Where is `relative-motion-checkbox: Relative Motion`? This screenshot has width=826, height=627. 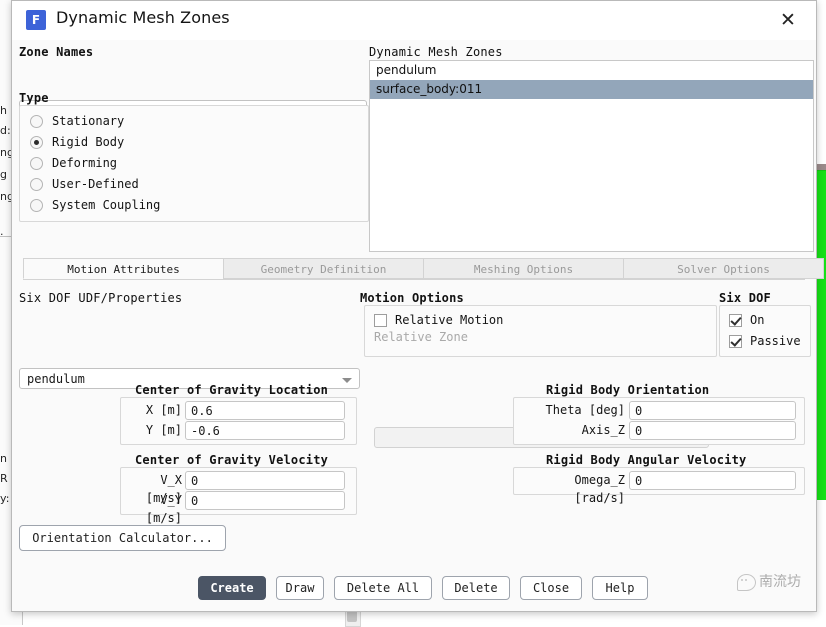 relative-motion-checkbox: Relative Motion is located at coordinates (438, 320).